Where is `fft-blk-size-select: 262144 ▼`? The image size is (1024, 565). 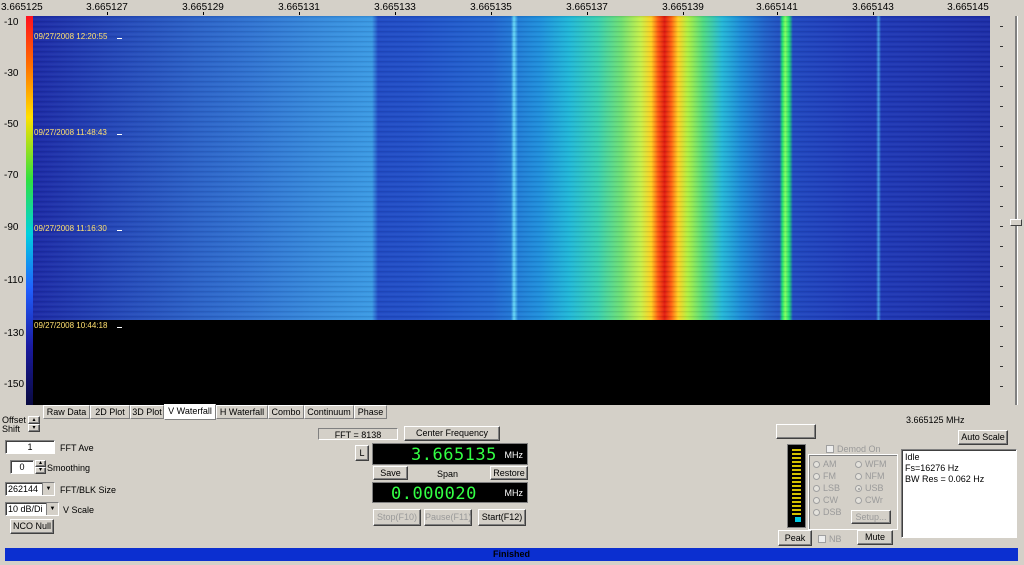
fft-blk-size-select: 262144 ▼ is located at coordinates (30, 489).